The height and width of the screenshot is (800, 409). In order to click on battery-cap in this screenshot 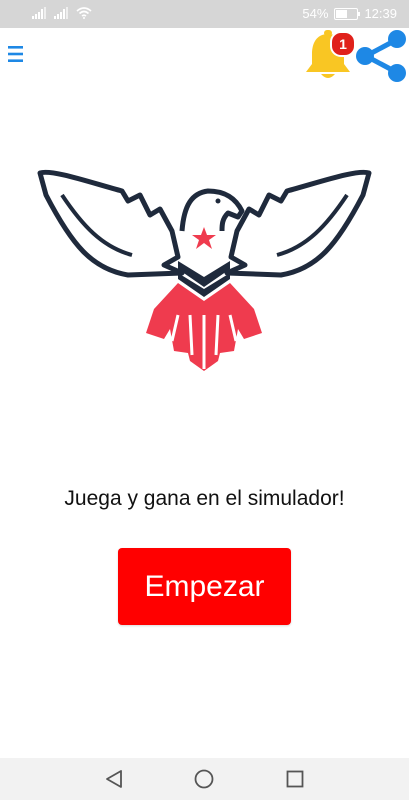, I will do `click(359, 13)`.